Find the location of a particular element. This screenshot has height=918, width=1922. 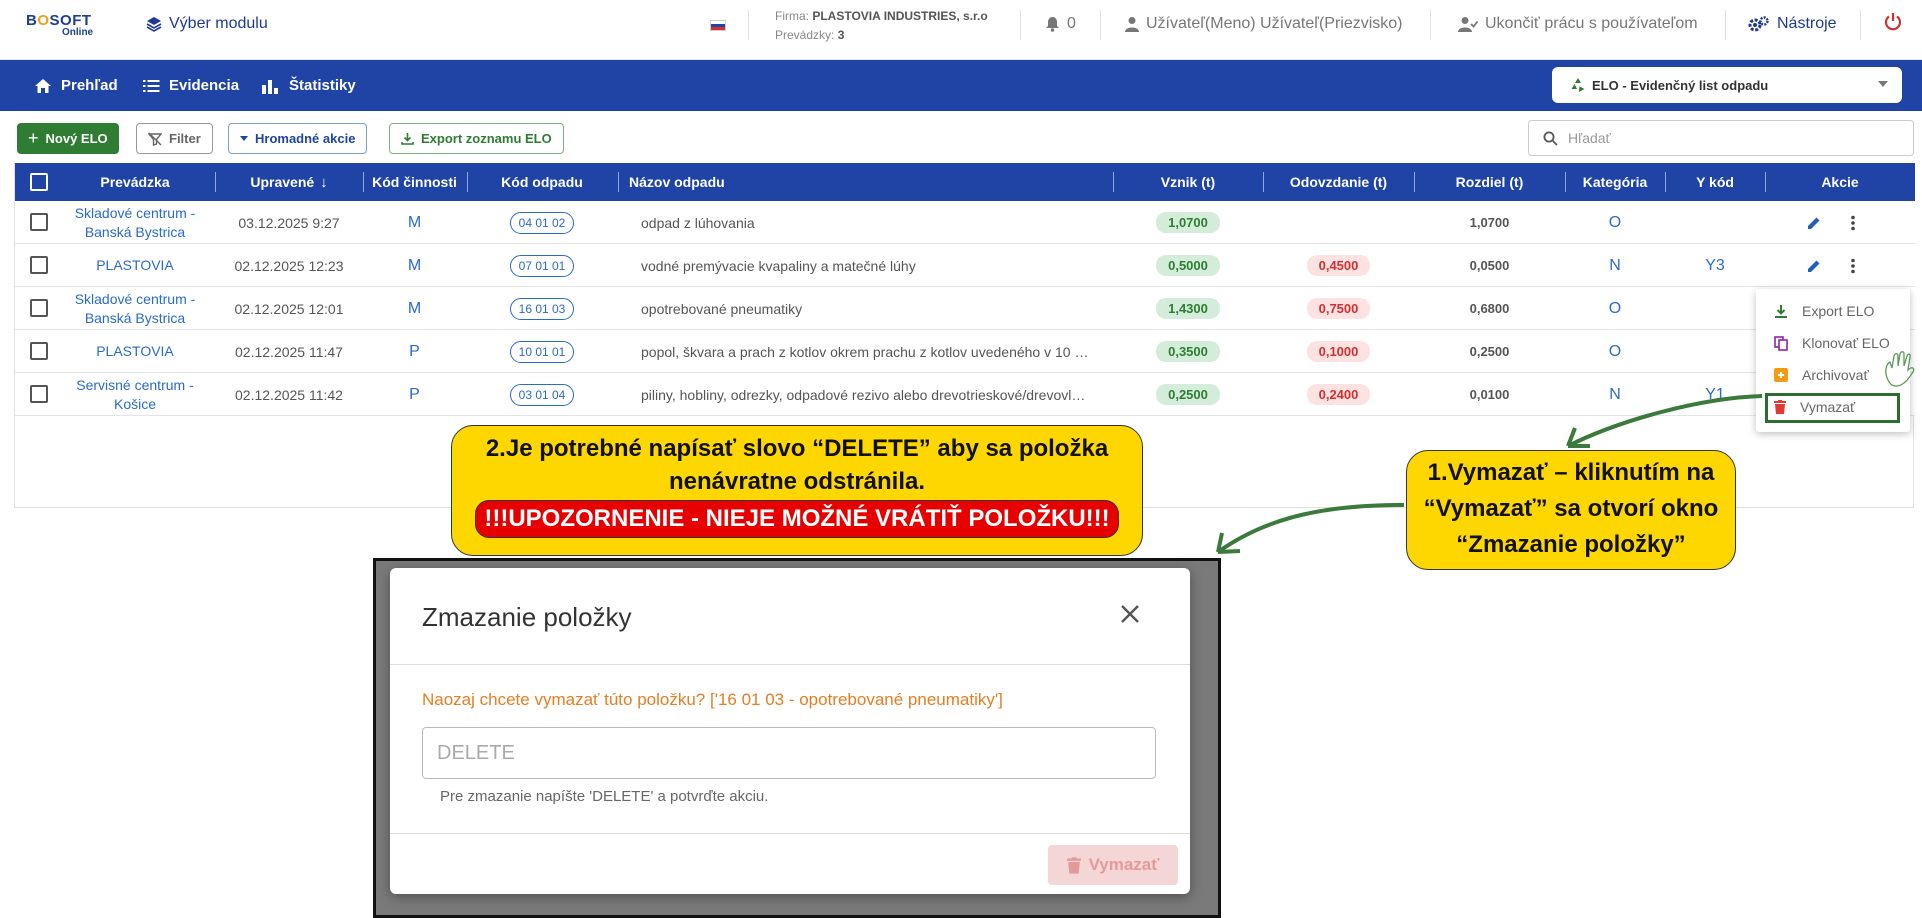

close-icon is located at coordinates (1130, 614).